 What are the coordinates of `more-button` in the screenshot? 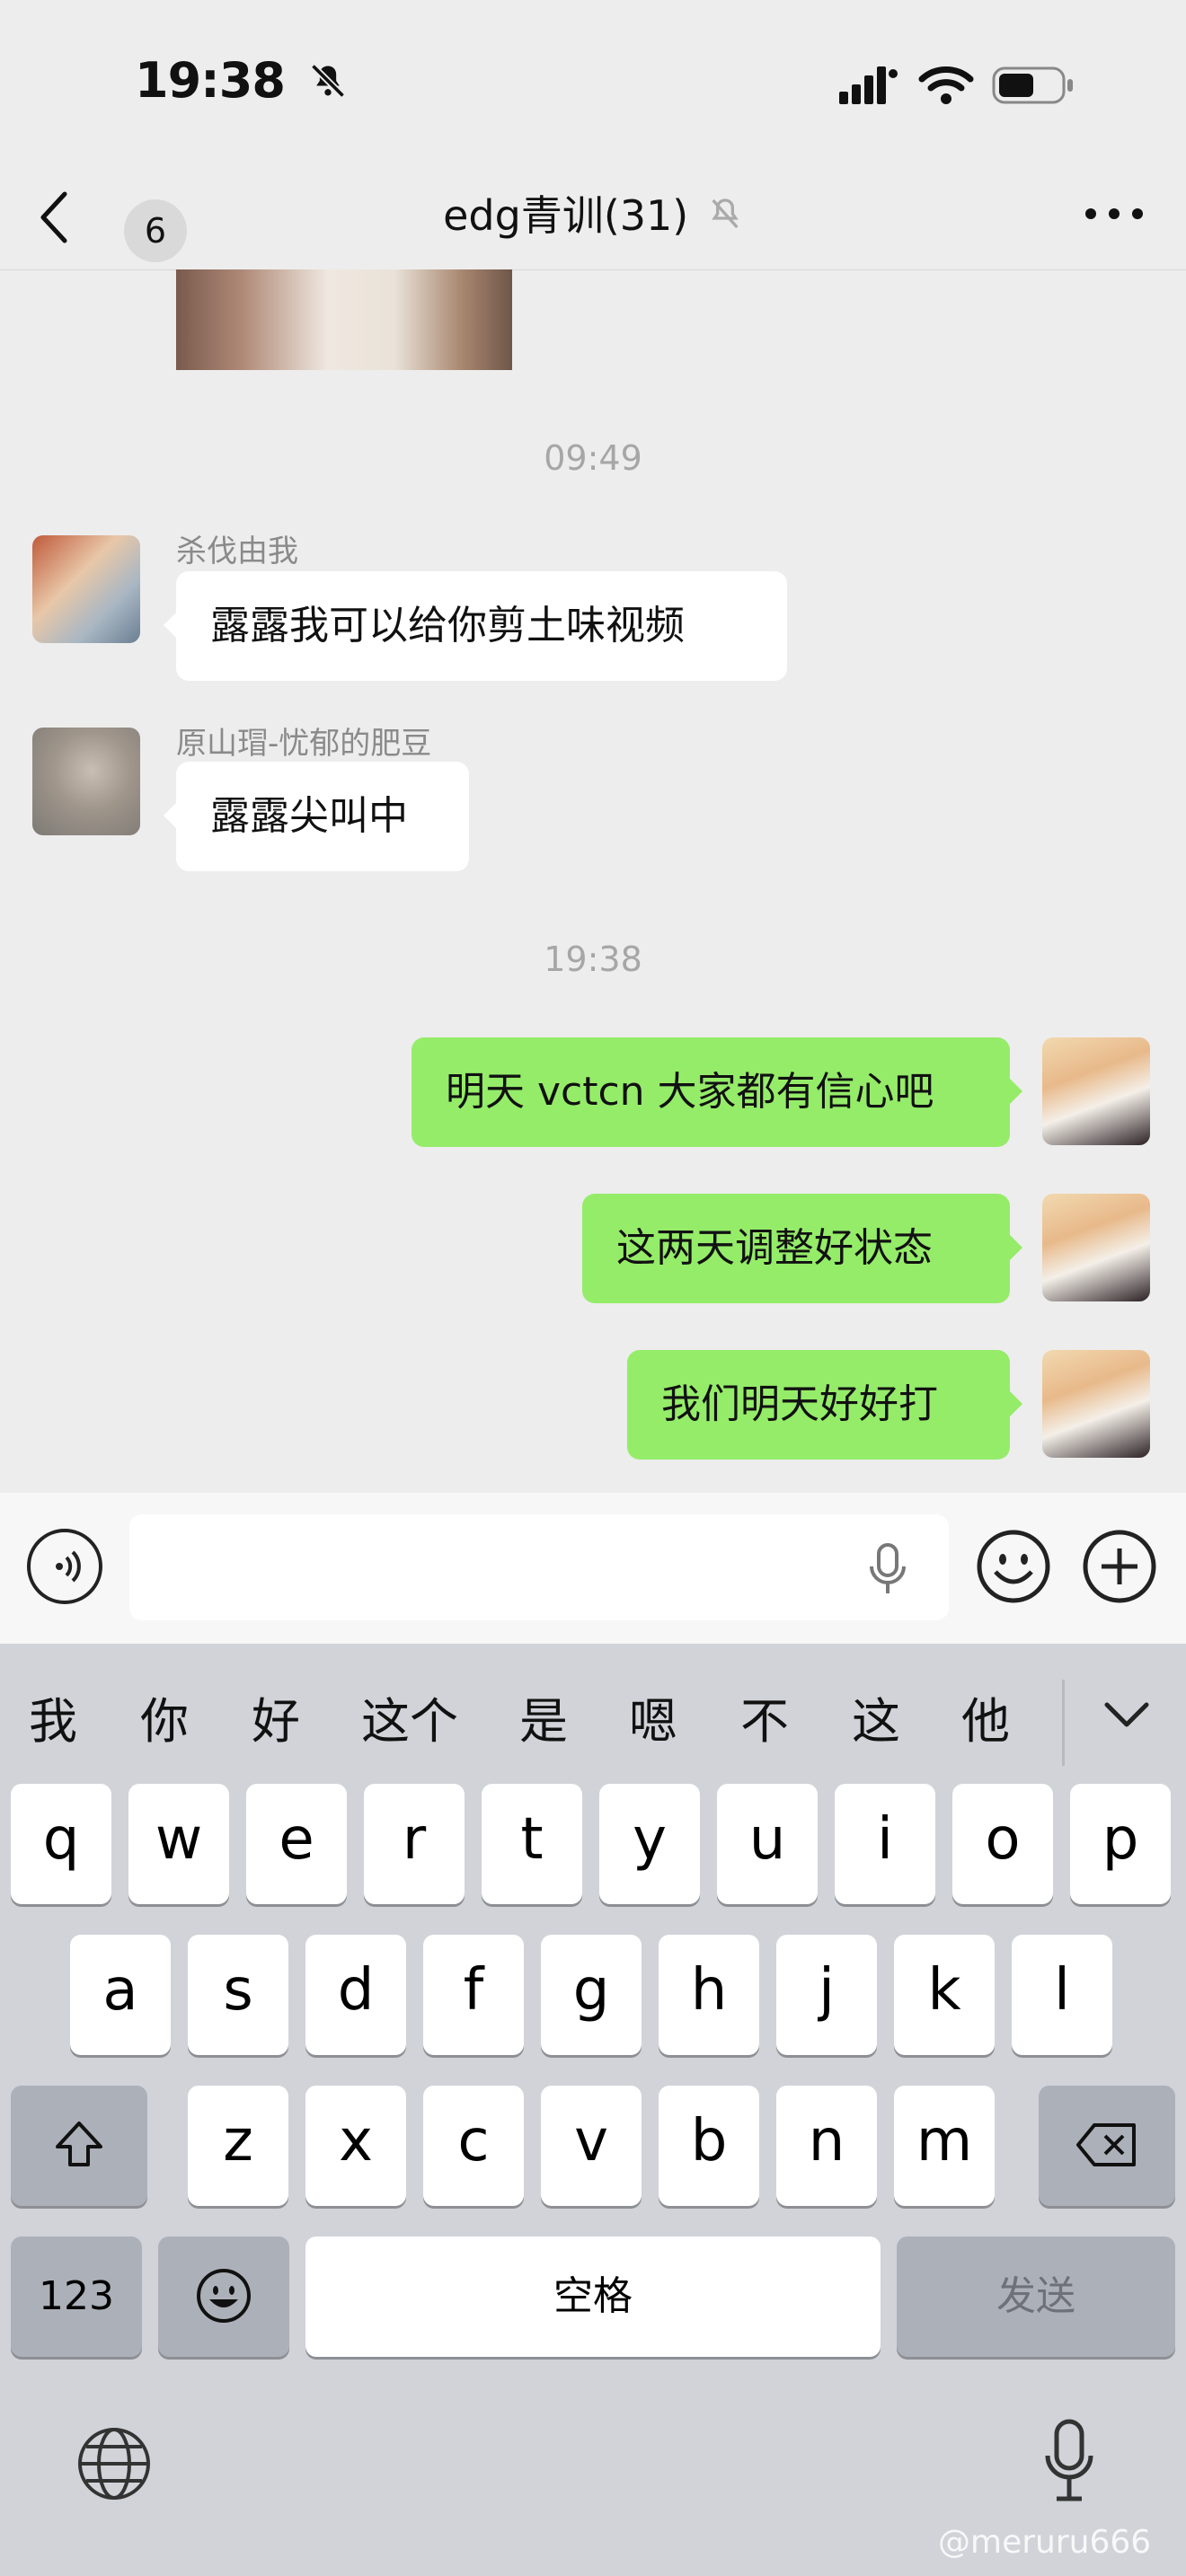 It's located at (1114, 215).